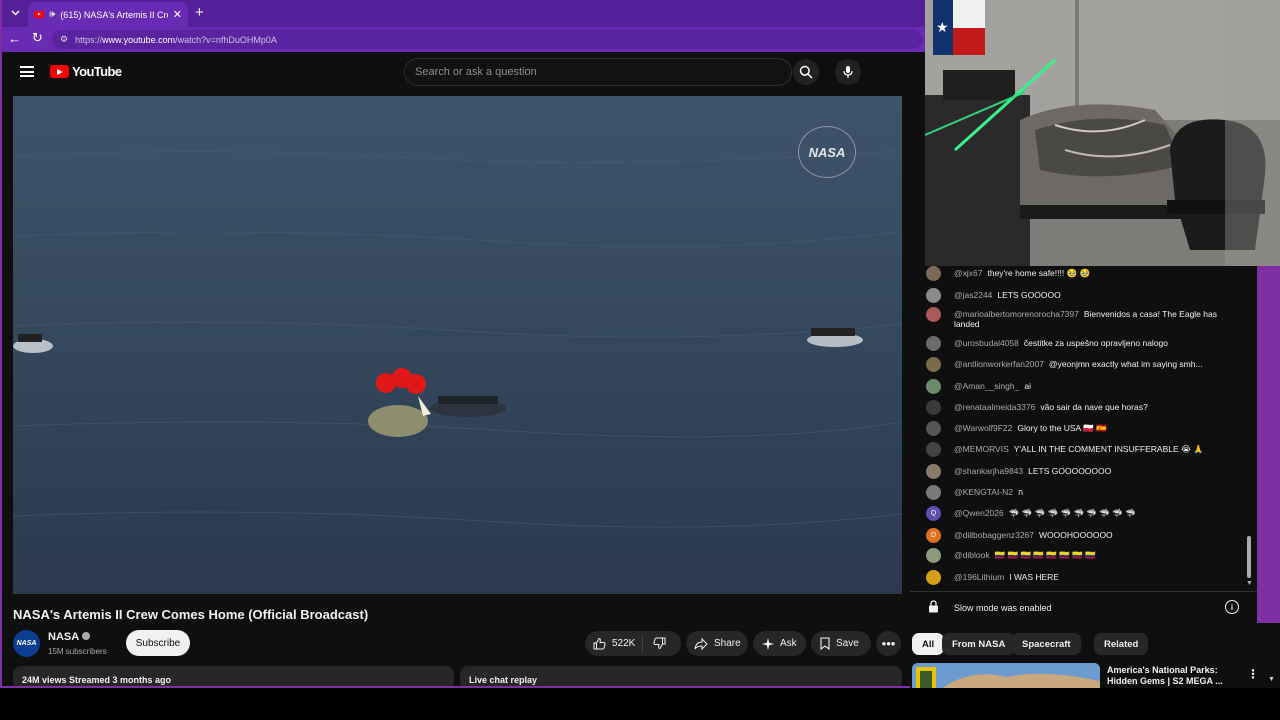  Describe the element at coordinates (986, 343) in the screenshot. I see `chat-author: @urosbudal4058` at that location.